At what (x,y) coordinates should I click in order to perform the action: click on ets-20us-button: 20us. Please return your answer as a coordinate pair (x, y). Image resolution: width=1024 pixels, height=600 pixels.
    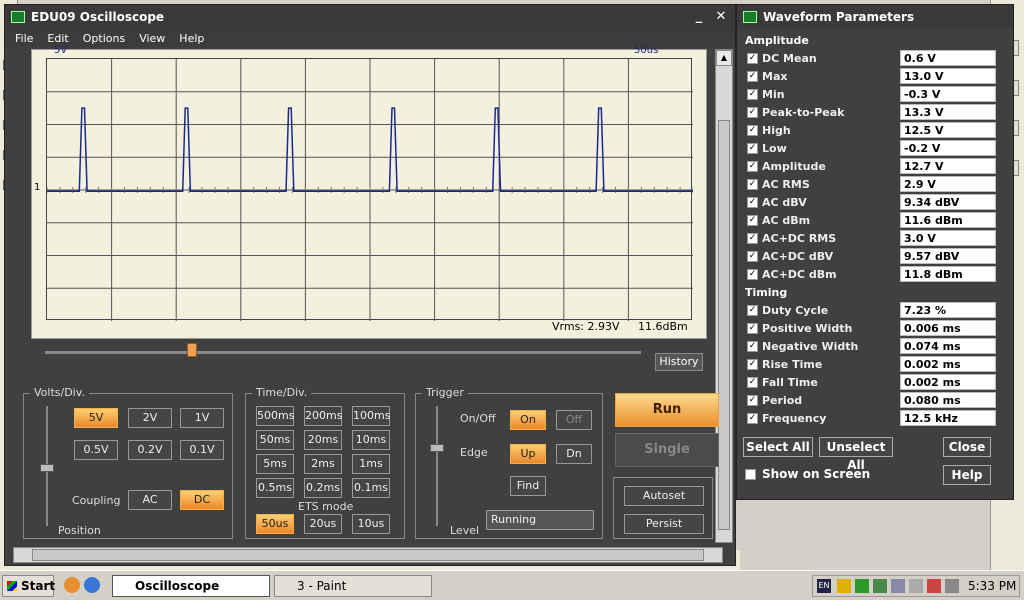
    Looking at the image, I should click on (323, 524).